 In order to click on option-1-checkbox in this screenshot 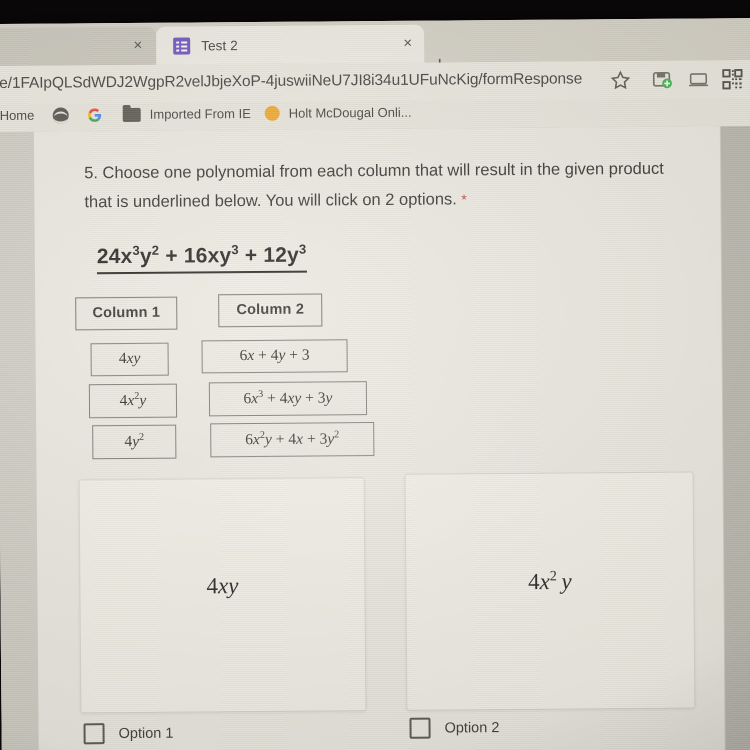, I will do `click(94, 734)`.